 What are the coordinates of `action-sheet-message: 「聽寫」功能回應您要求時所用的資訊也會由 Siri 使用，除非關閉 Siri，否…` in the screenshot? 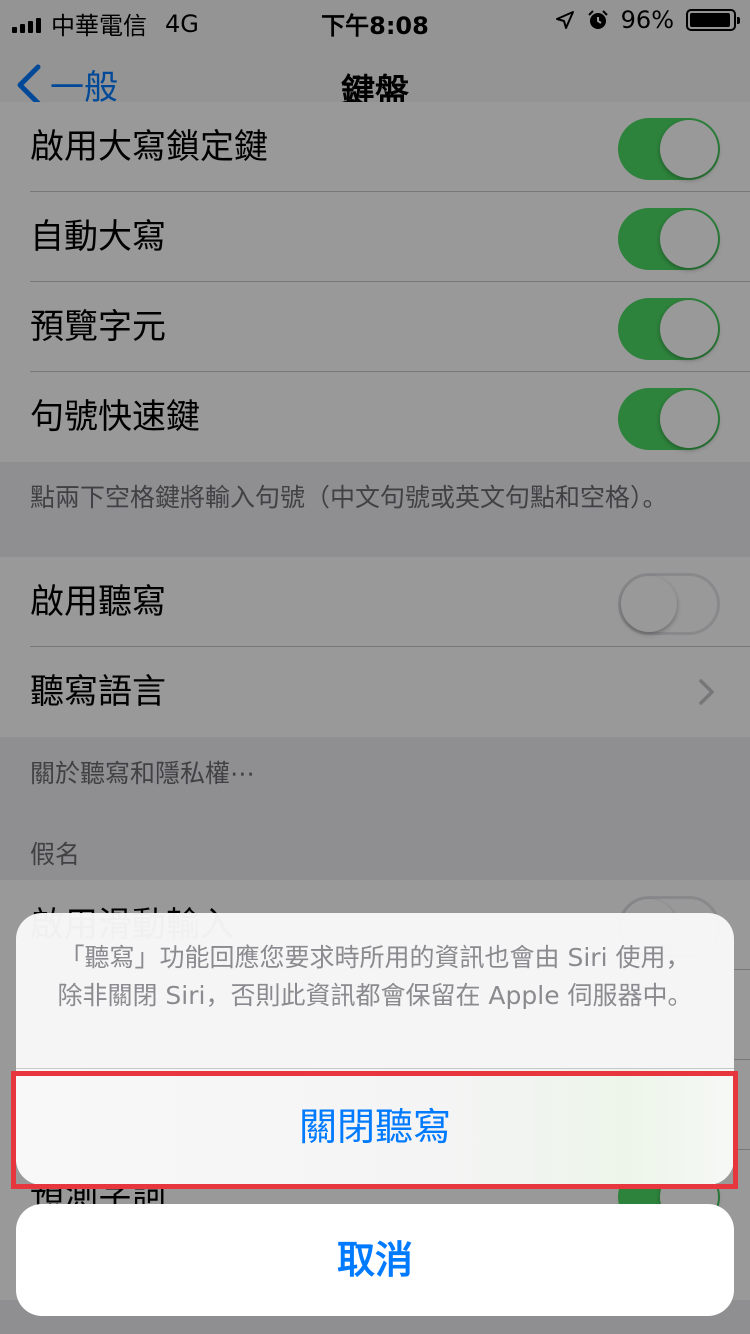 It's located at (375, 976).